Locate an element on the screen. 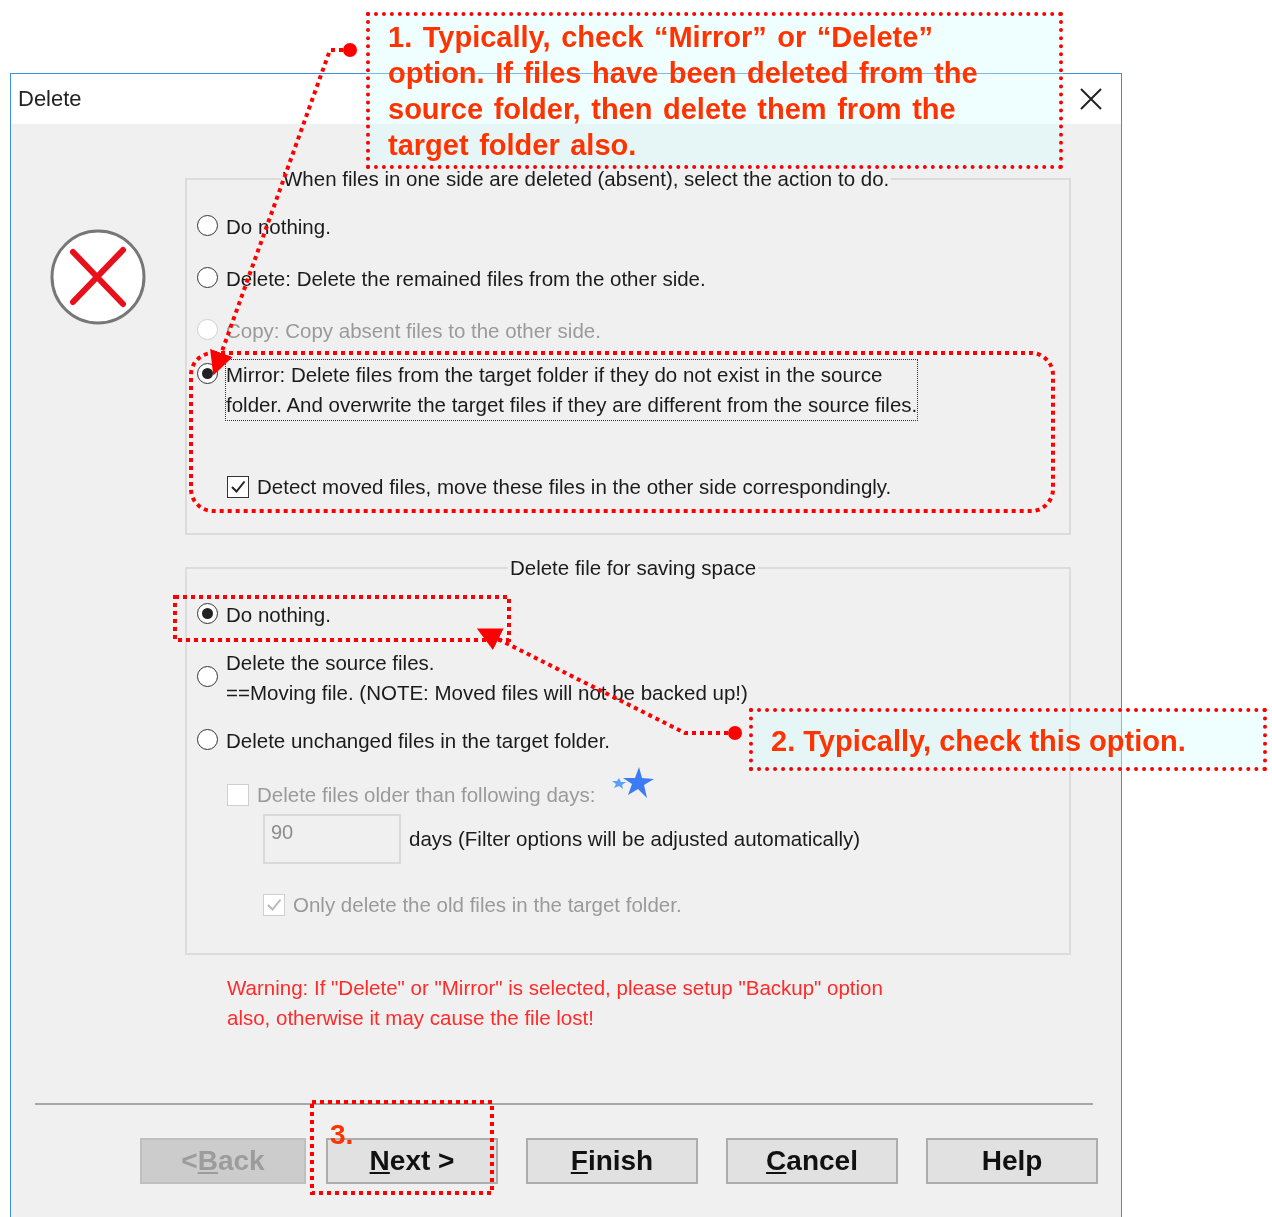 The height and width of the screenshot is (1217, 1272). sparkle-star-icon is located at coordinates (633, 783).